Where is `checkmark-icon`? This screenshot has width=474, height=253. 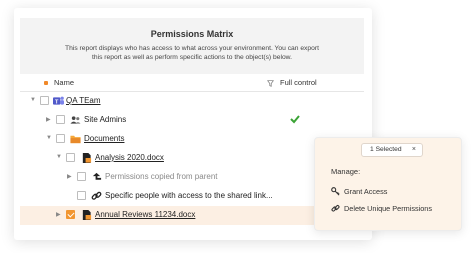
checkmark-icon is located at coordinates (295, 119).